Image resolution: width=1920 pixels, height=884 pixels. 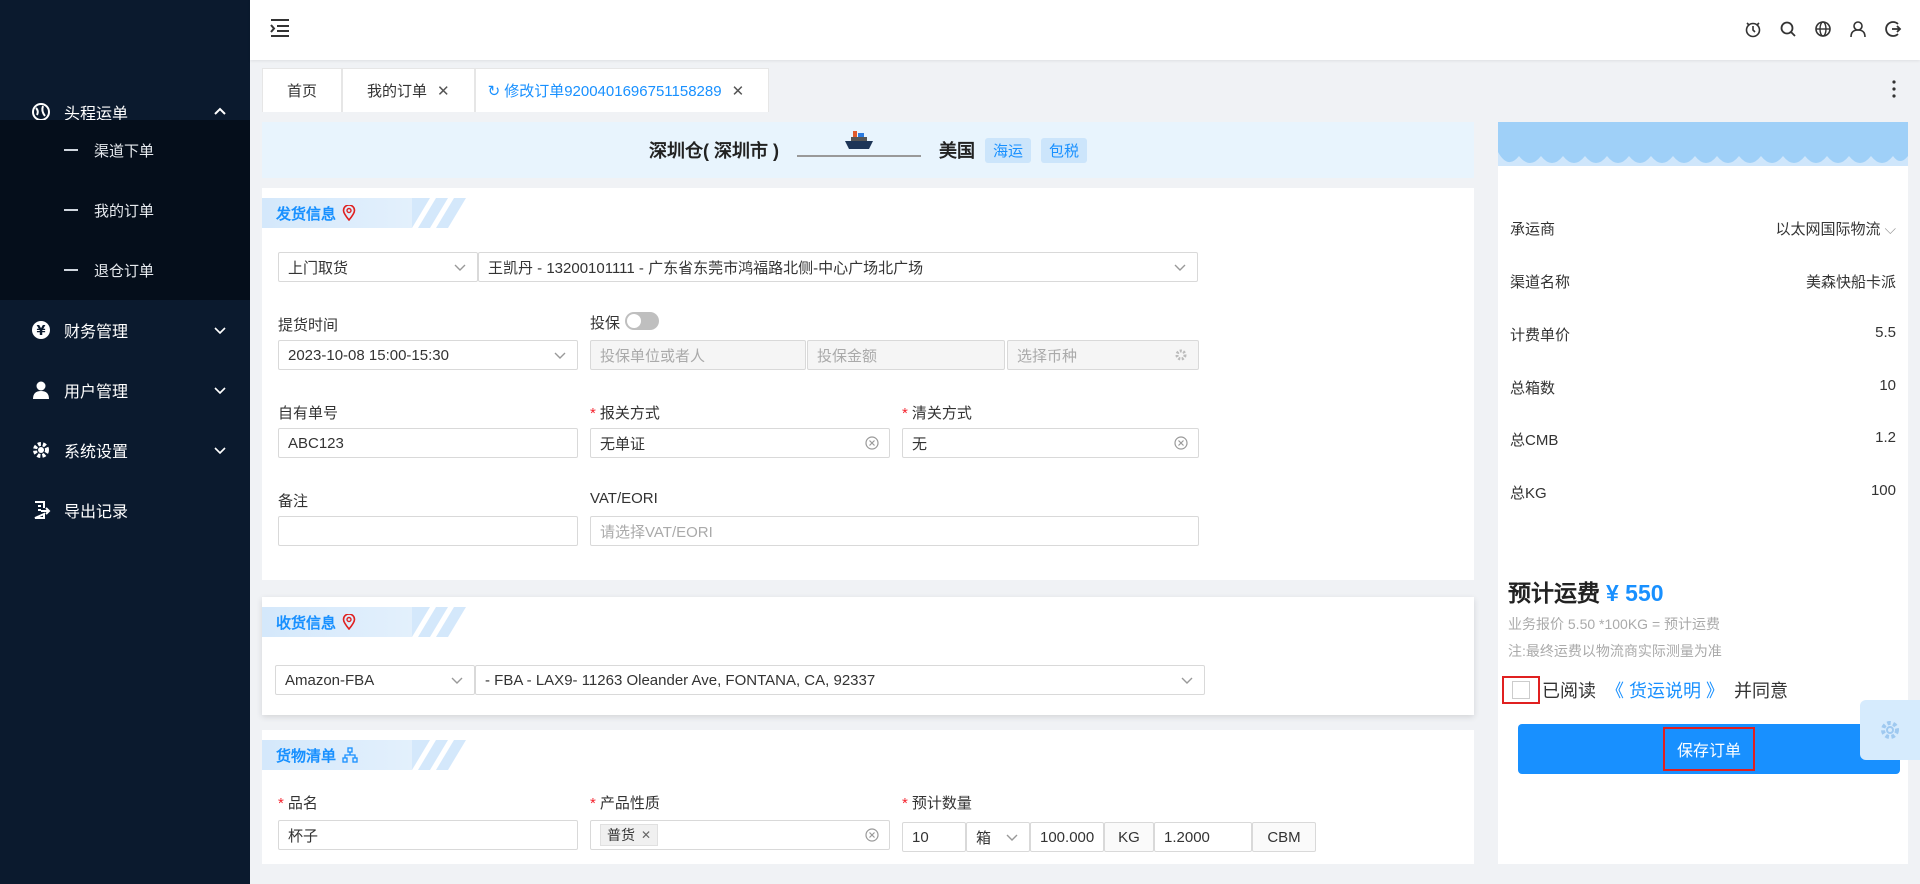 I want to click on submenu: 渠道下单 我的订单 退仓订单, so click(x=125, y=210).